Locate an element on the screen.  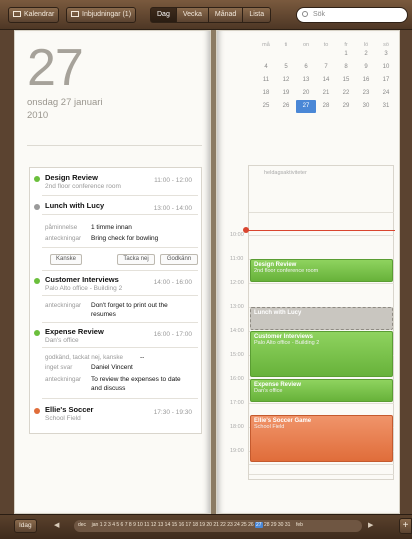
calendar-day: 8 is located at coordinates (346, 67).